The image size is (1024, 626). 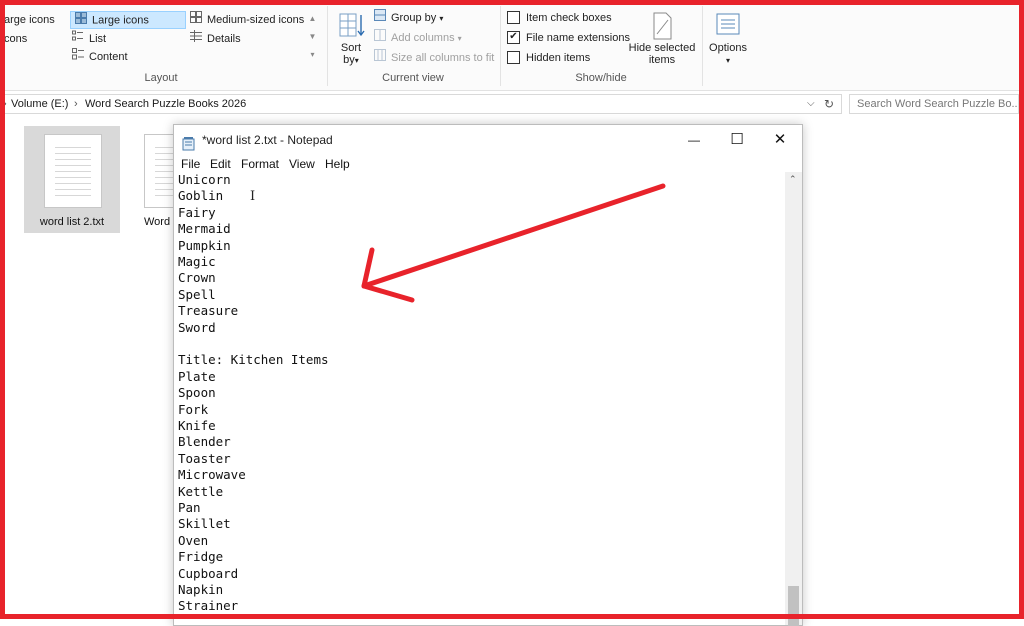 I want to click on add-columns-label: Add columns, so click(x=423, y=38).